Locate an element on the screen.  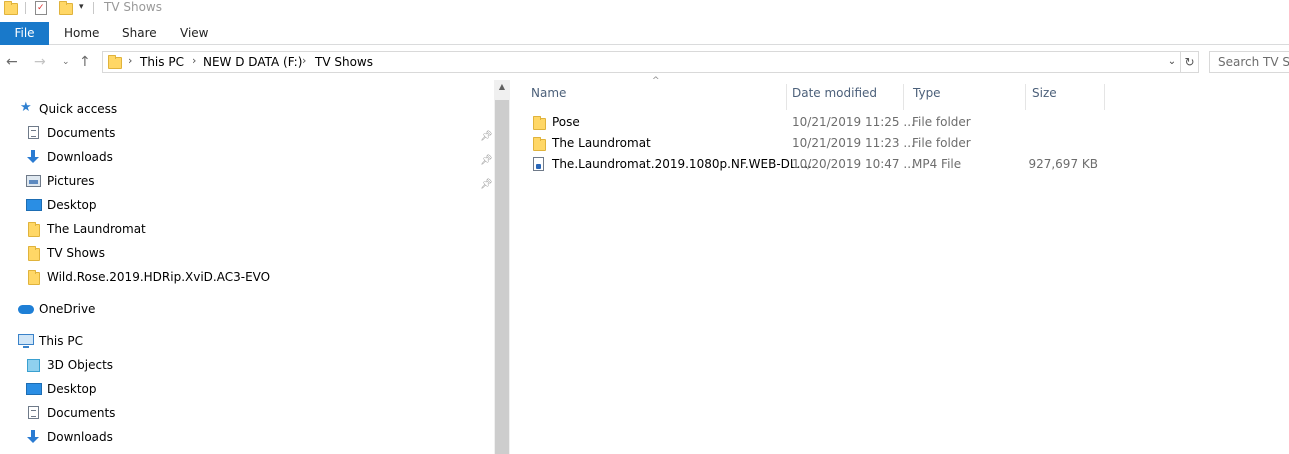
tab-share: Share is located at coordinates (139, 33).